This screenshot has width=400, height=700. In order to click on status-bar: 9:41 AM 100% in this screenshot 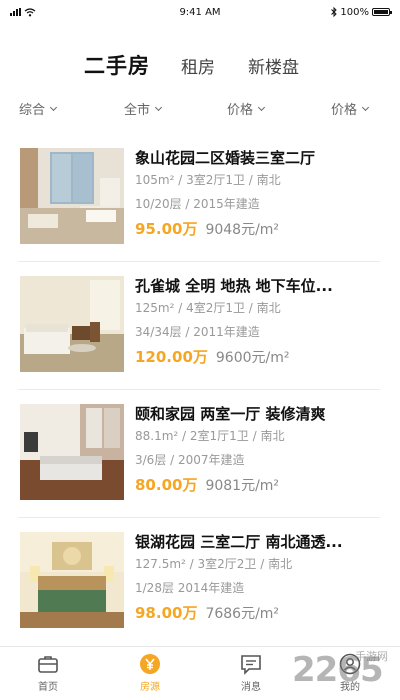, I will do `click(200, 12)`.